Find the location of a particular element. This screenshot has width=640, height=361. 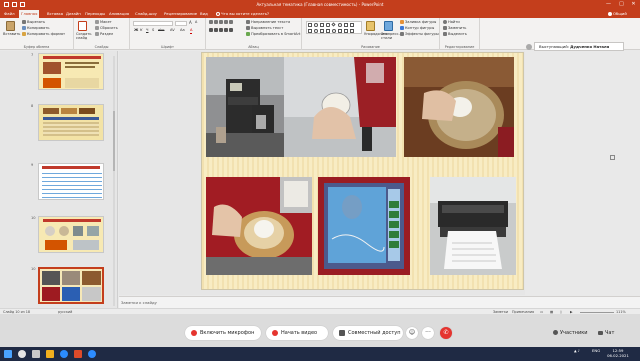

smiley-shape-icon is located at coordinates (334, 31).